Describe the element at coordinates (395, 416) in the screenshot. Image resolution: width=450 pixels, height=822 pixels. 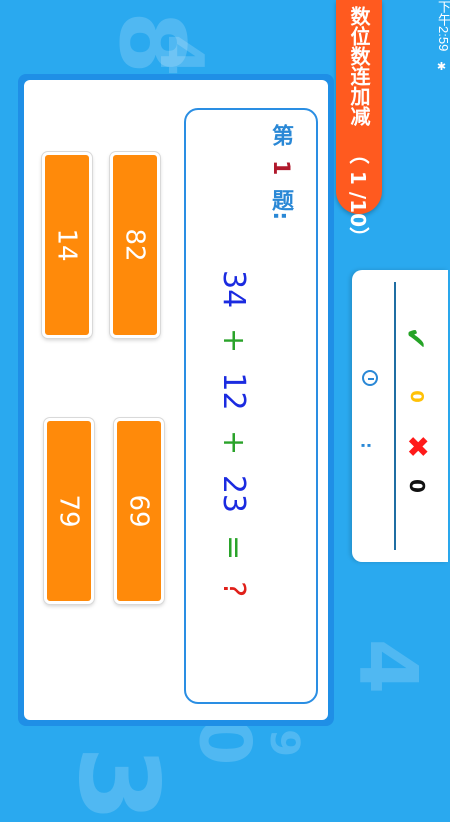
I see `divider` at that location.